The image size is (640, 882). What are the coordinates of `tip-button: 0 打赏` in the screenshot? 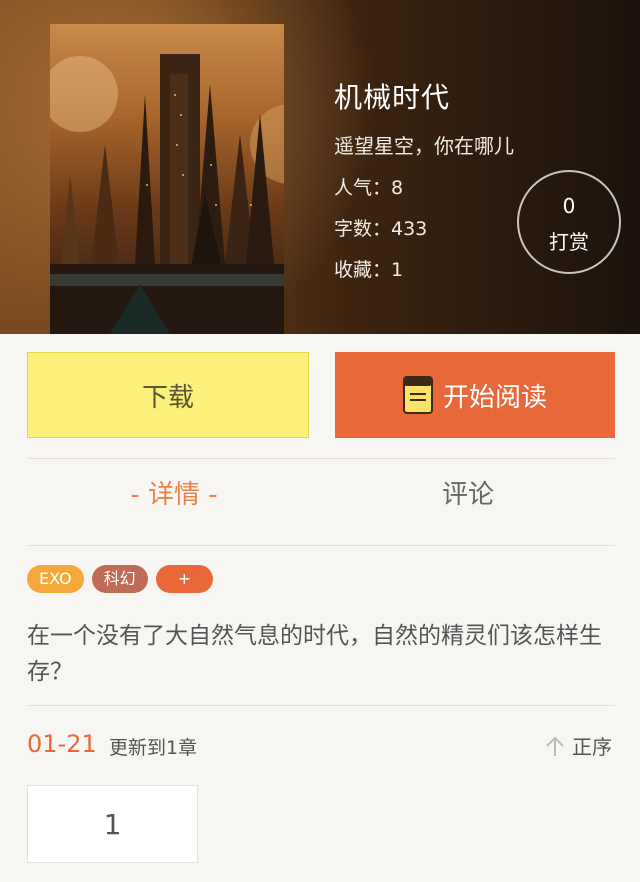 It's located at (569, 222).